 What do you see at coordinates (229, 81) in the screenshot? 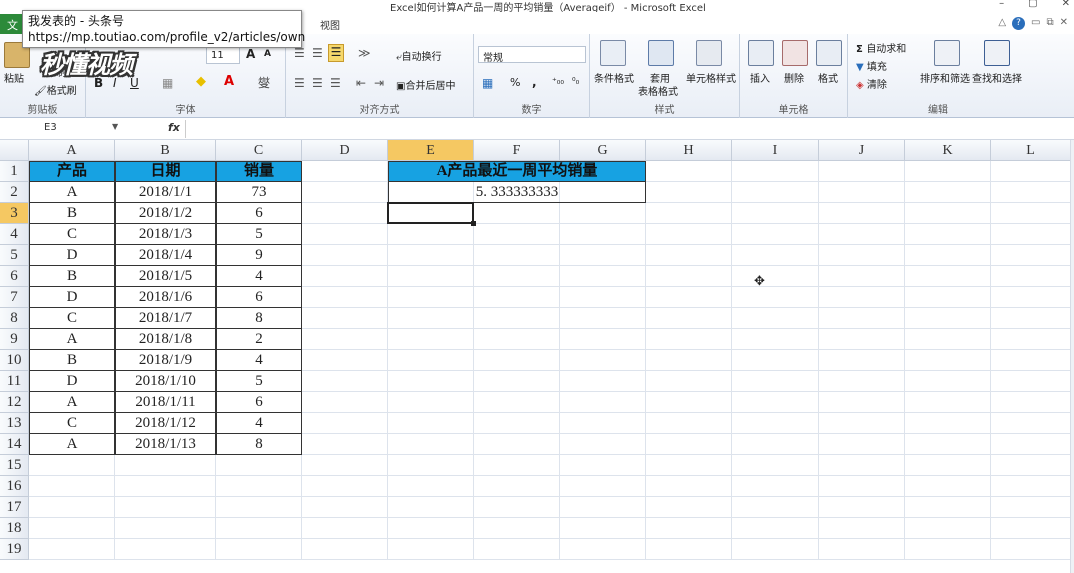
I see `font-color-icon: A` at bounding box center [229, 81].